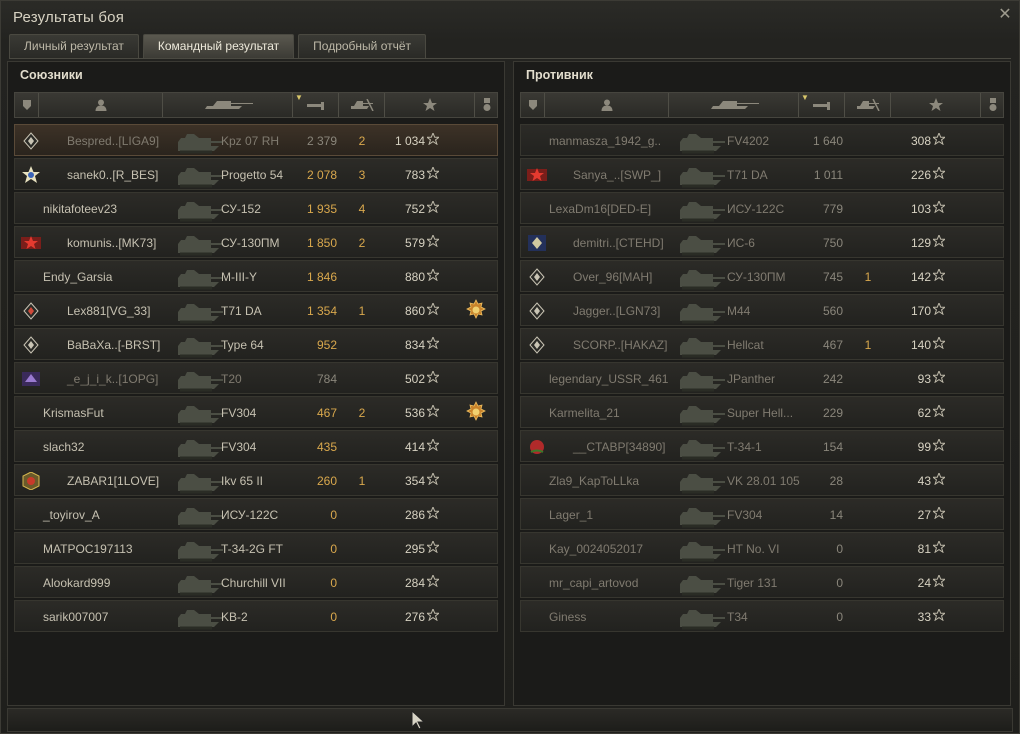 This screenshot has height=734, width=1020. I want to click on table-row: Jagger..[LGN73] M44 560 170, so click(762, 310).